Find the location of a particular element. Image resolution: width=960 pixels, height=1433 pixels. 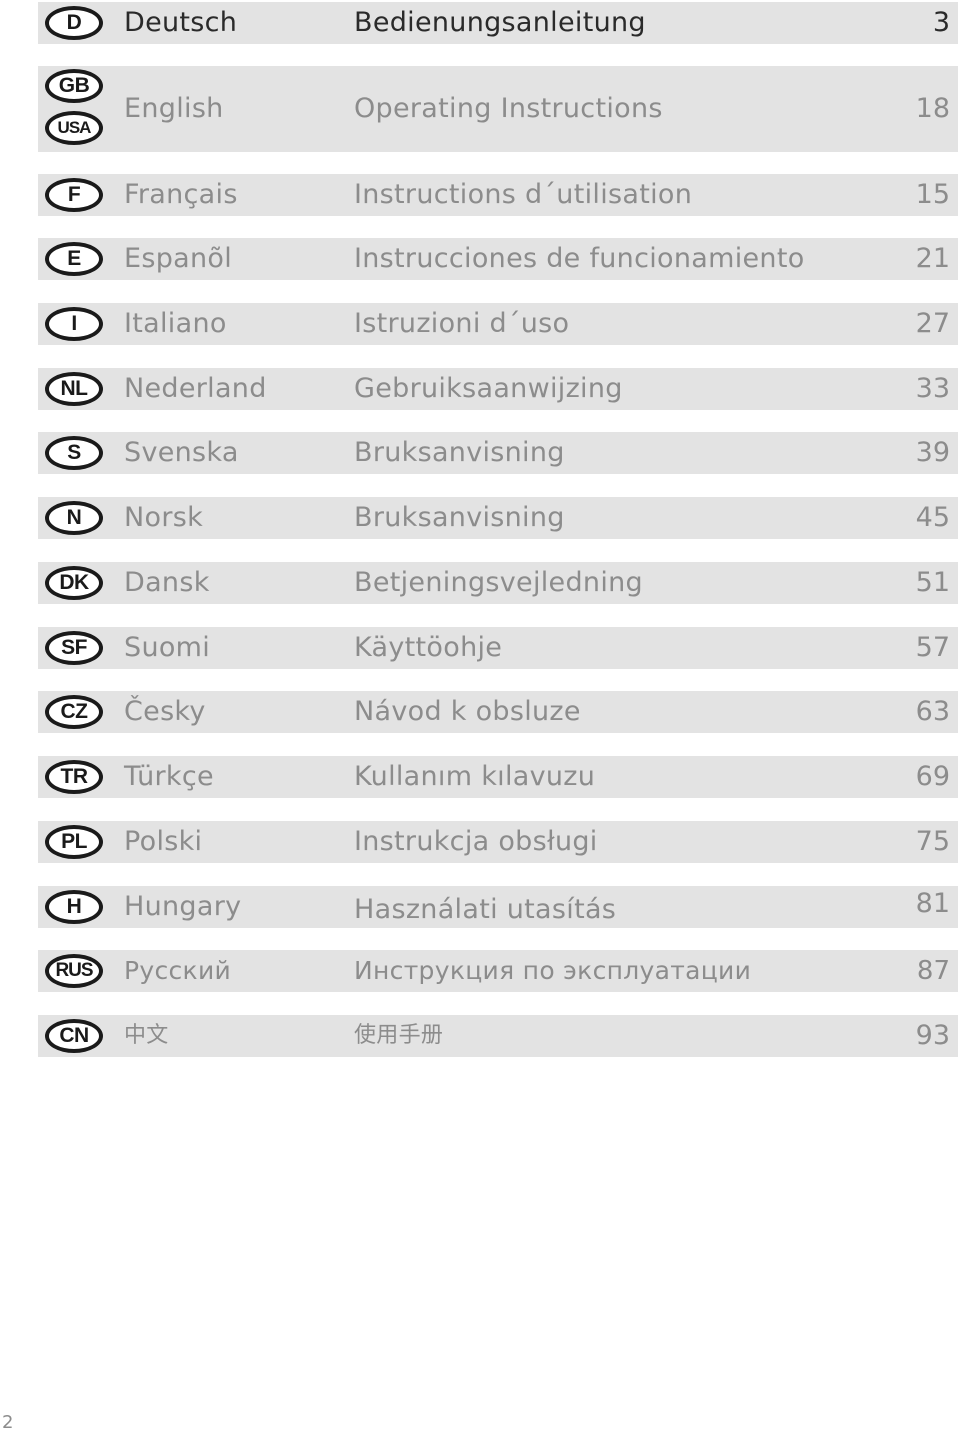

country-code-badge-icon: H is located at coordinates (74, 907).